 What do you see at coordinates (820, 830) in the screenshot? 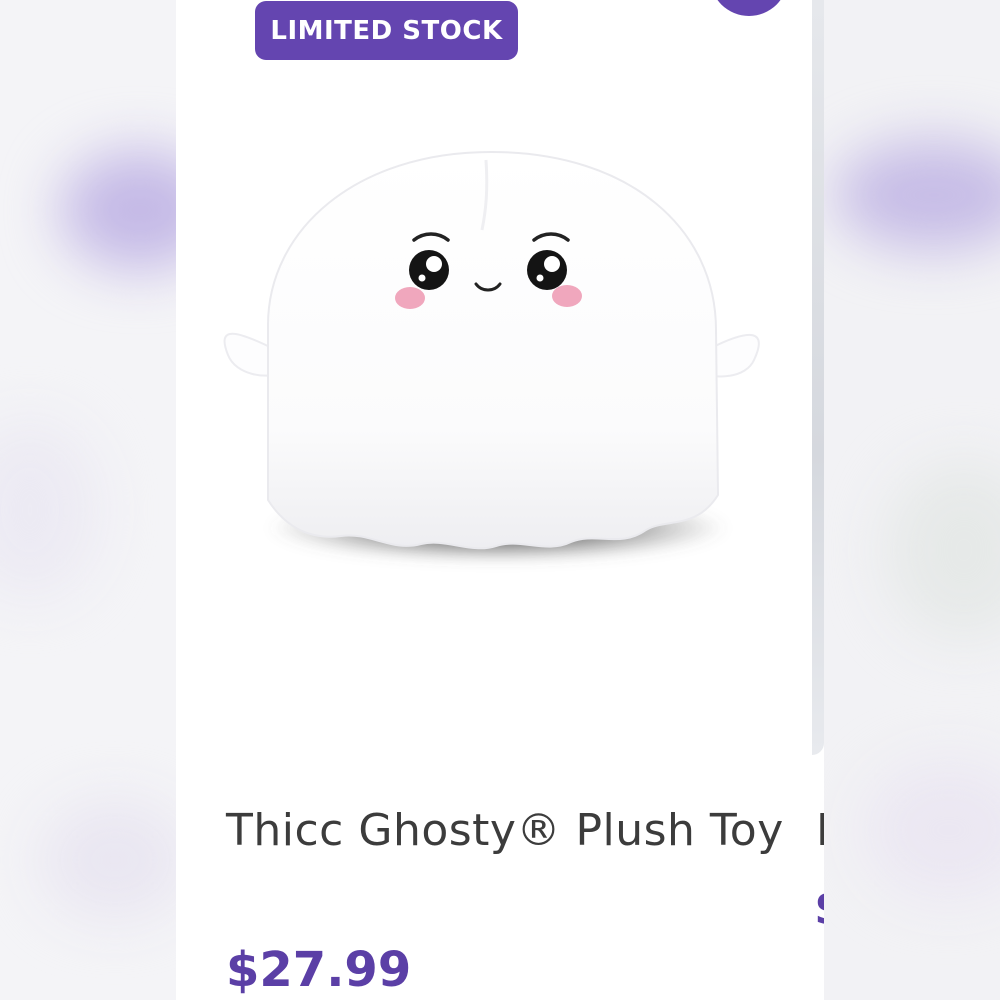
I see `next-product-title: E` at bounding box center [820, 830].